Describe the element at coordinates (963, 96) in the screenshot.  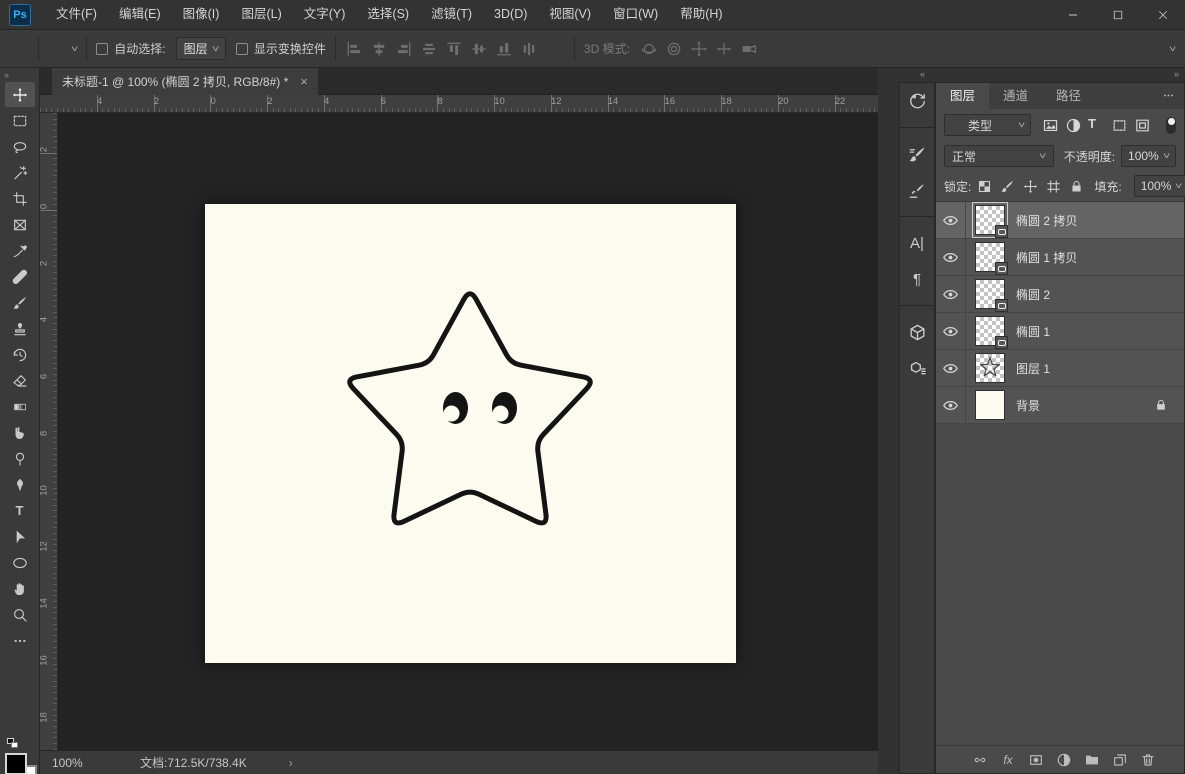
I see `tab-图层: 图层` at that location.